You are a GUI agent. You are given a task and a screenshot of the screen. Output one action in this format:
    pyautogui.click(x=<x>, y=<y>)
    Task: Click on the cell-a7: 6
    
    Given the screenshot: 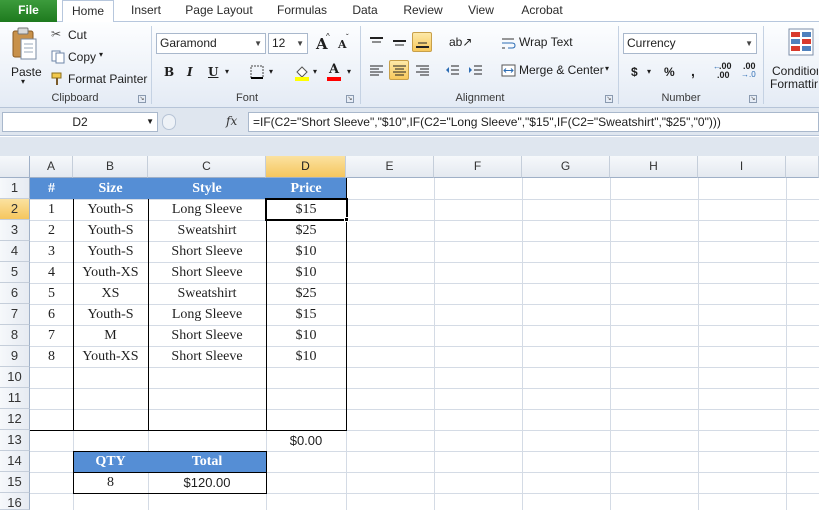 What is the action you would take?
    pyautogui.click(x=51, y=314)
    